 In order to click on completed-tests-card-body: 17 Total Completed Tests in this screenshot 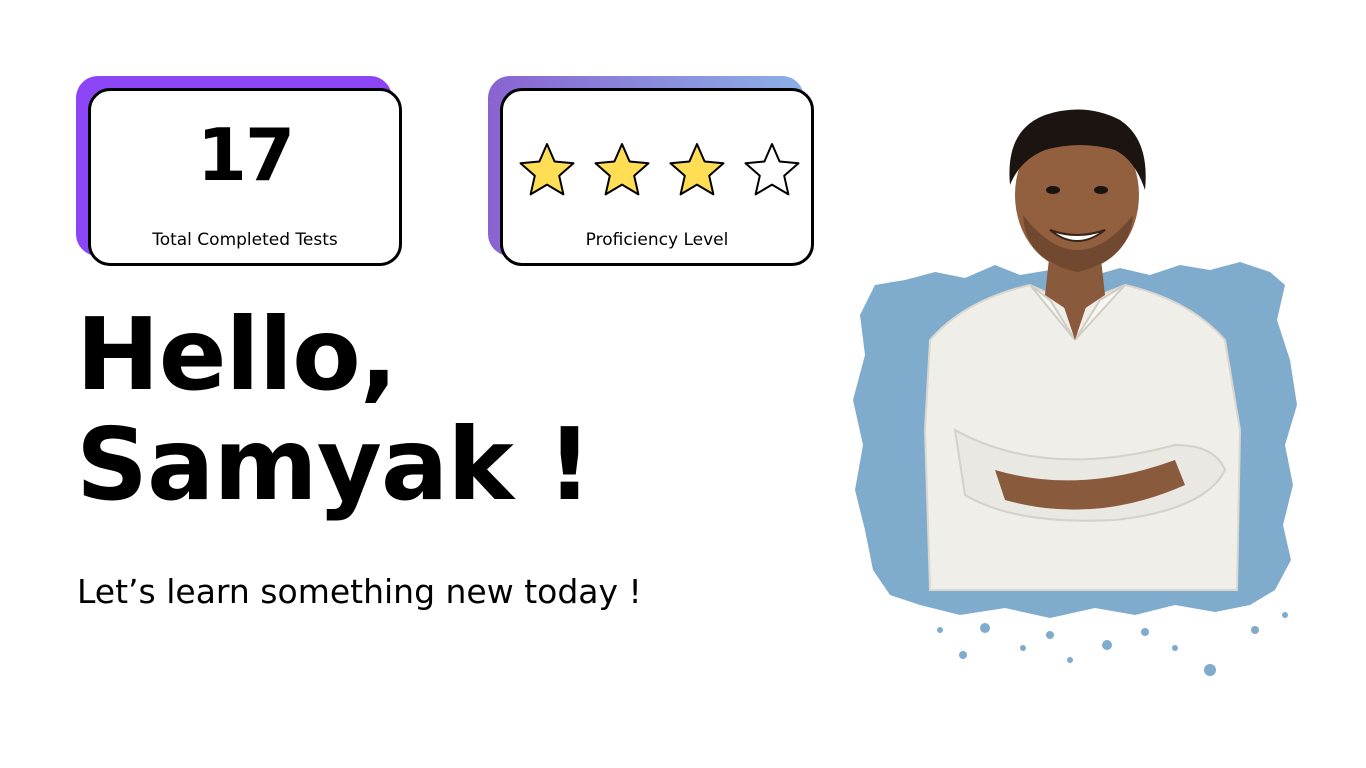, I will do `click(245, 177)`.